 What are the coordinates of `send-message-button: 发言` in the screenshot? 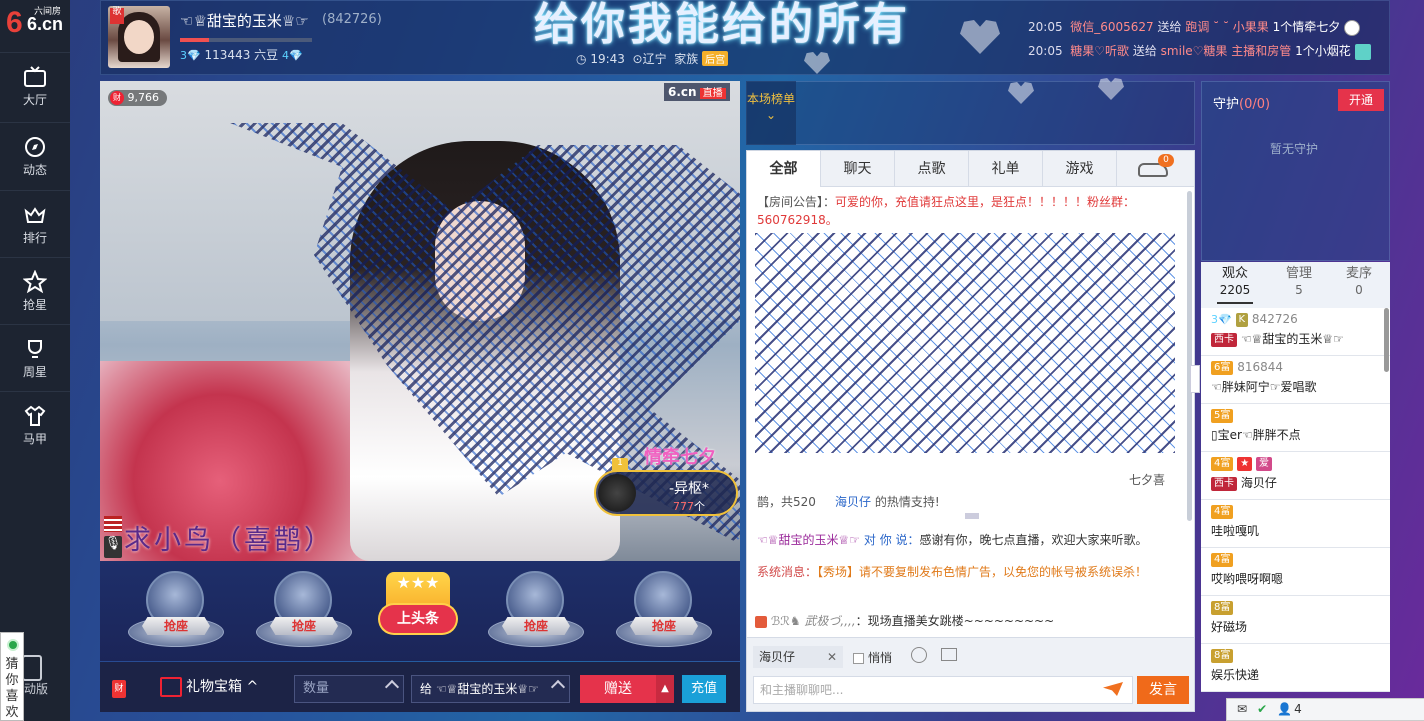 It's located at (1163, 690).